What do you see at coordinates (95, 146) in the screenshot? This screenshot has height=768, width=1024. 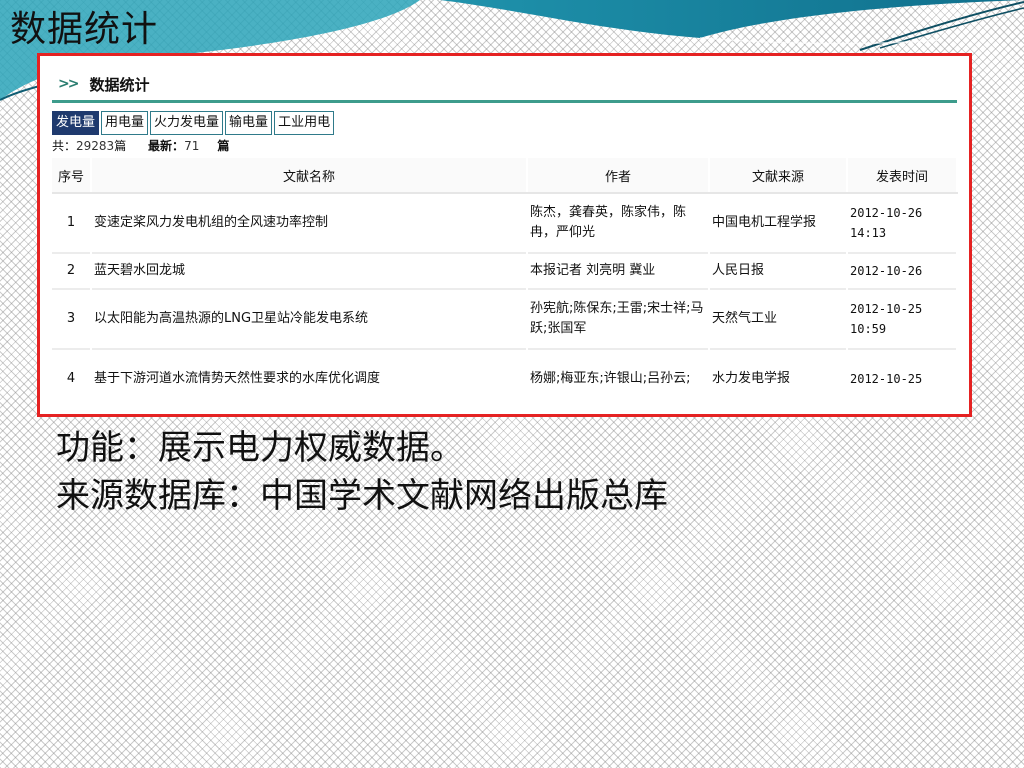 I see `total-value: 29283` at bounding box center [95, 146].